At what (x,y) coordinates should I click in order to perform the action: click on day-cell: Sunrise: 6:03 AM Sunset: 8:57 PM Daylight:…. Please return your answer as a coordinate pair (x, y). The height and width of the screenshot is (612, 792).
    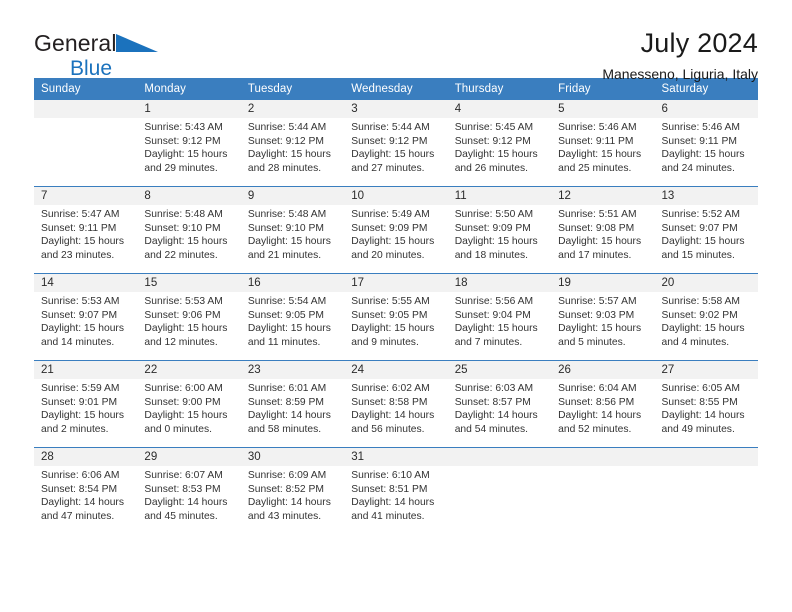
    Looking at the image, I should click on (499, 413).